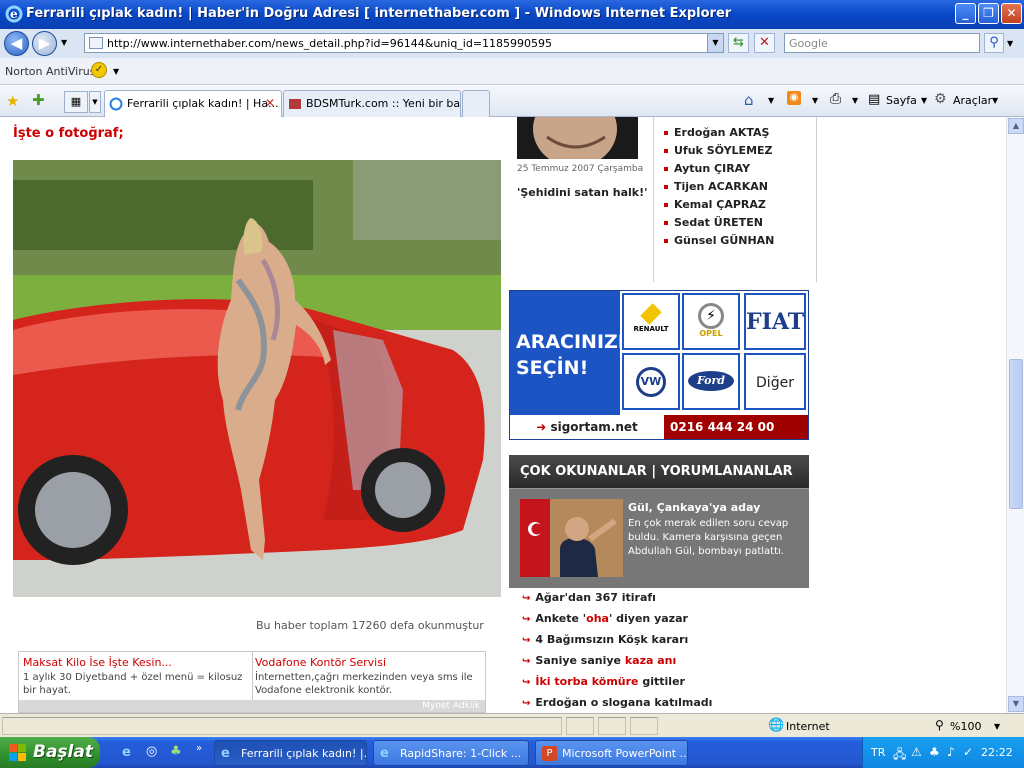  I want to click on author-link: Aytun ÇIRAY, so click(719, 171).